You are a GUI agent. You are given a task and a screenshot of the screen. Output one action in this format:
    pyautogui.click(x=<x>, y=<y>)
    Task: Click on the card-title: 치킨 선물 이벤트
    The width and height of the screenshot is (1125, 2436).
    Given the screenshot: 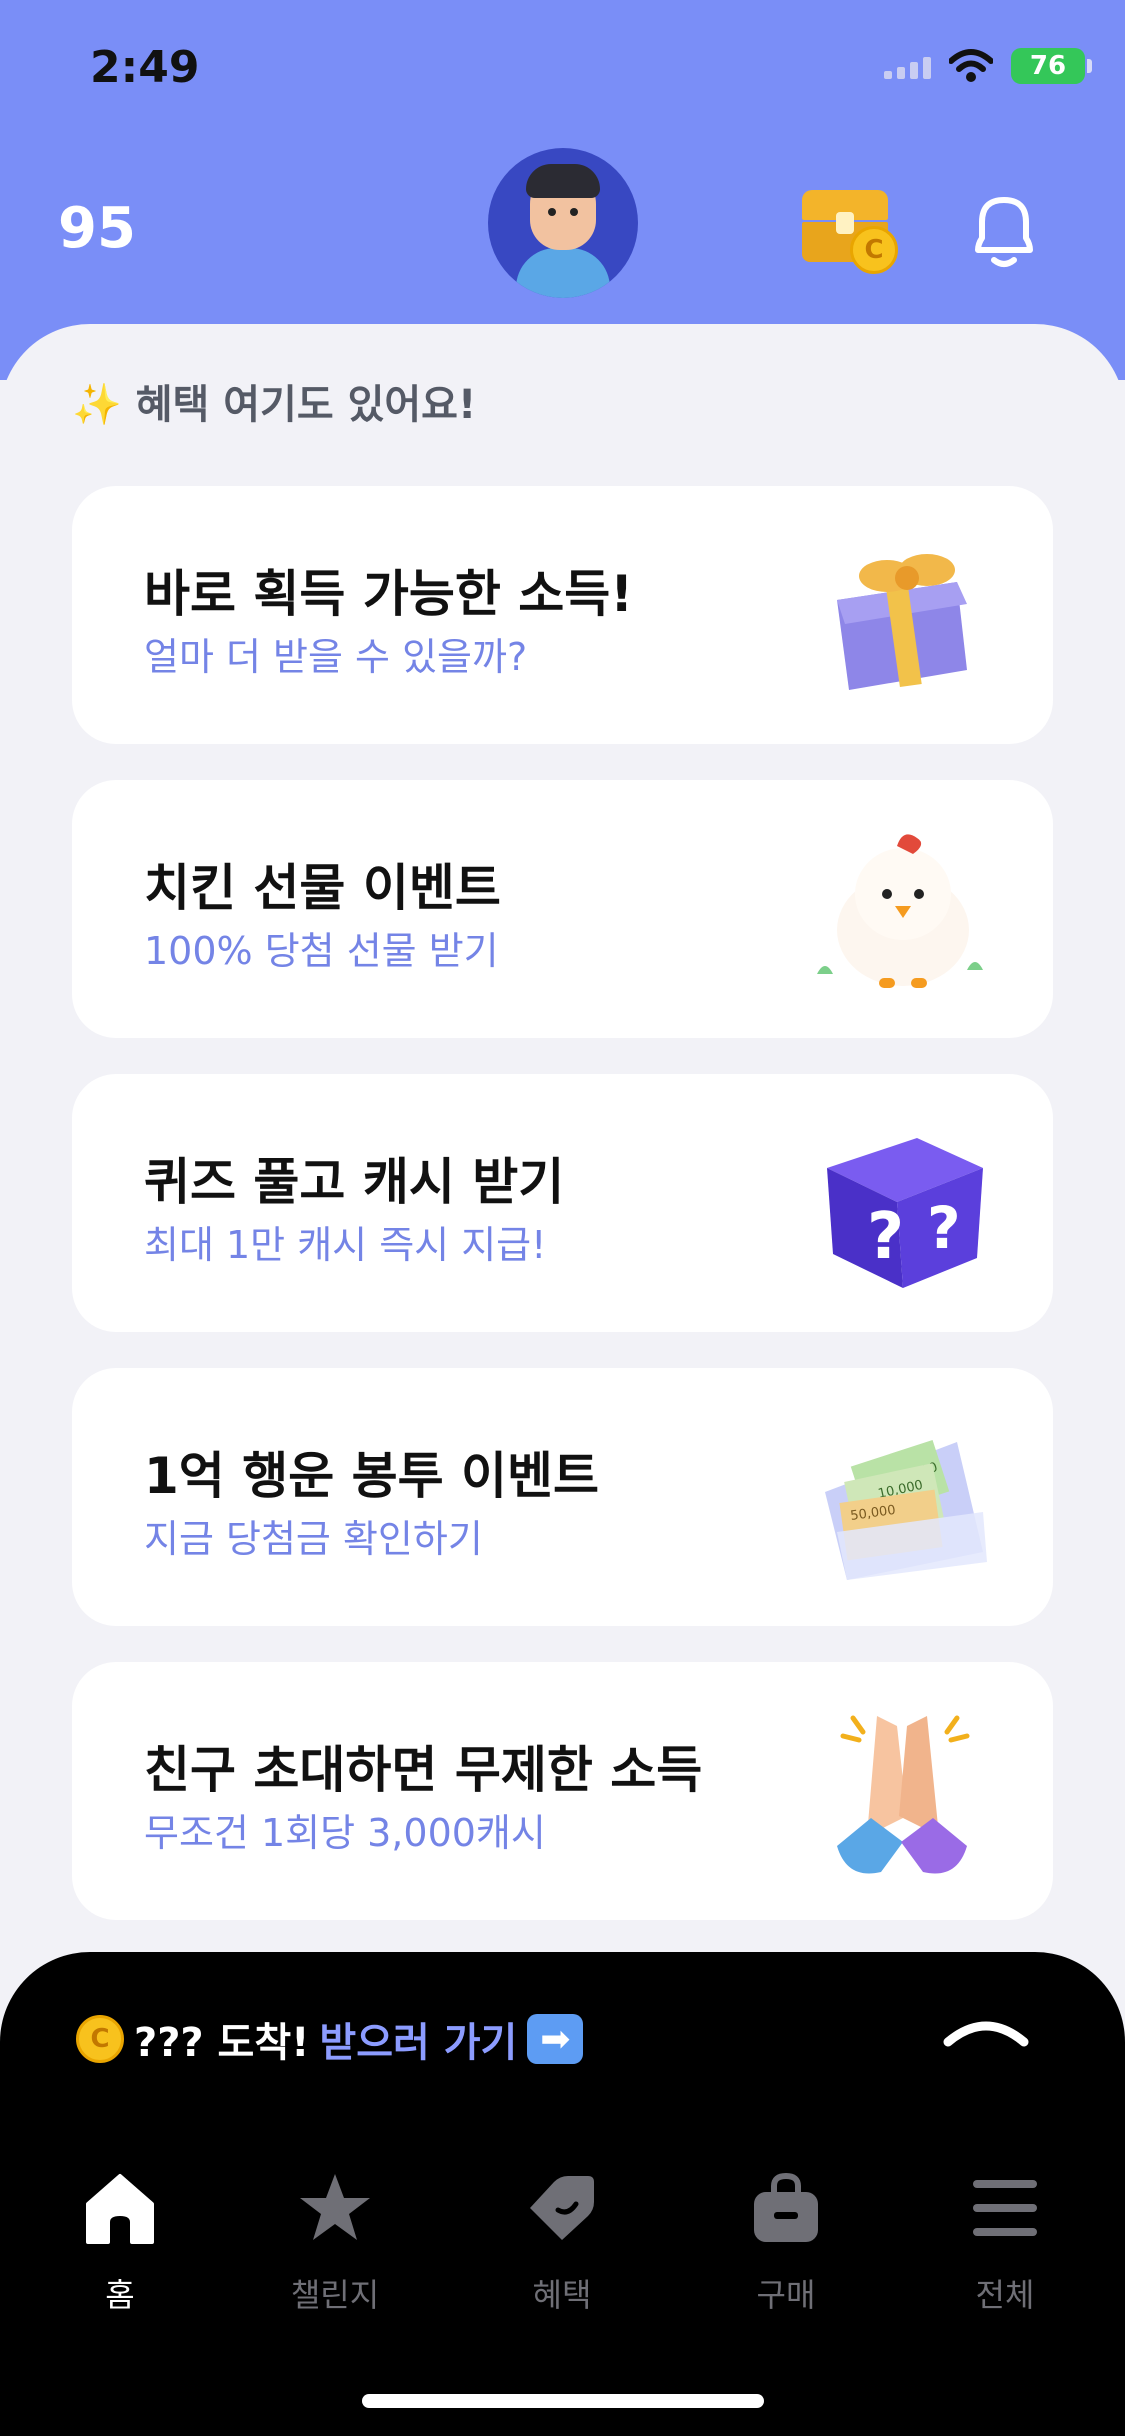 What is the action you would take?
    pyautogui.click(x=322, y=888)
    